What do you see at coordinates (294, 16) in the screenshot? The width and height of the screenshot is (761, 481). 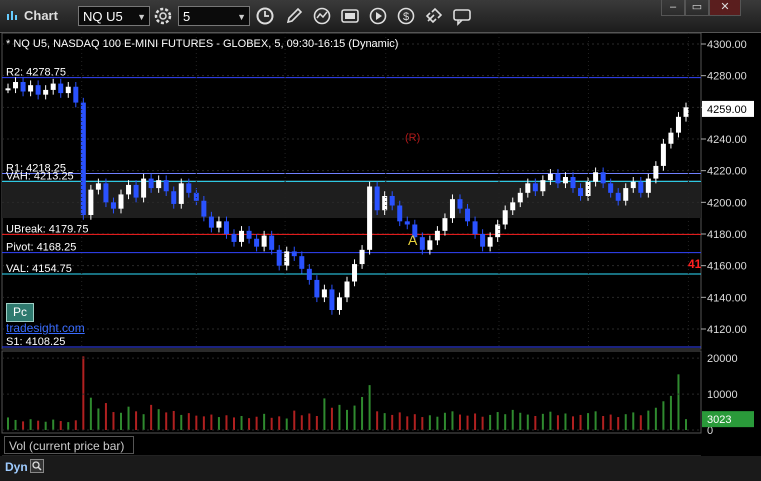 I see `pencil-draw-icon` at bounding box center [294, 16].